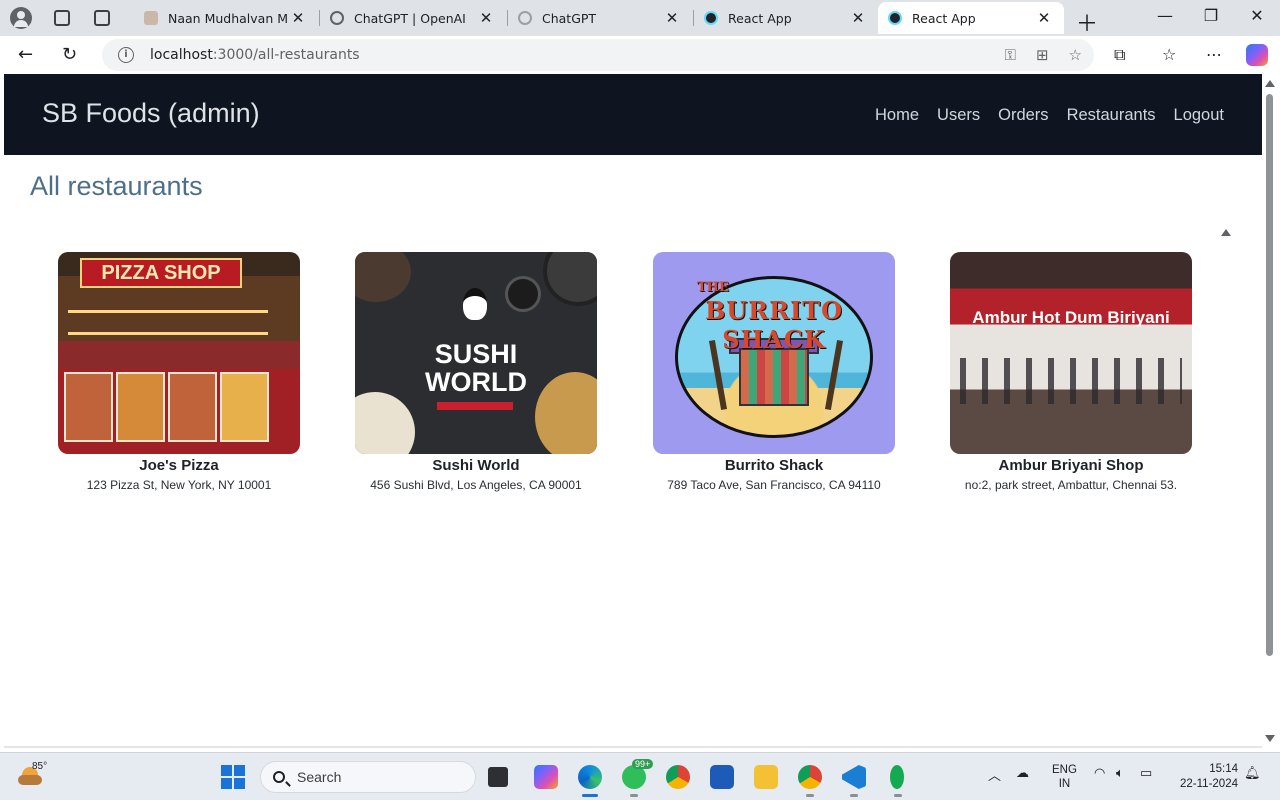  What do you see at coordinates (643, 764) in the screenshot?
I see `notification-badge: 99+` at bounding box center [643, 764].